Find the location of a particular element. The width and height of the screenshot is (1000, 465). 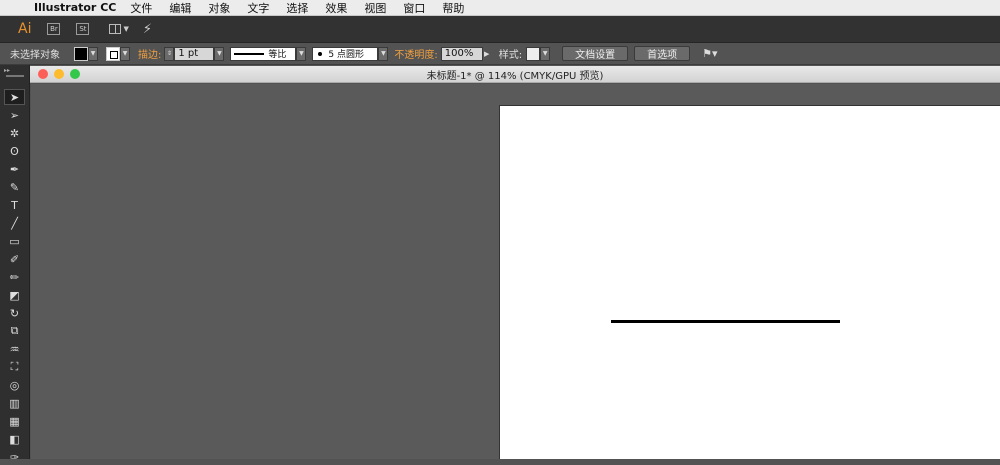

stroke-weight-field: 1 pt is located at coordinates (194, 53).